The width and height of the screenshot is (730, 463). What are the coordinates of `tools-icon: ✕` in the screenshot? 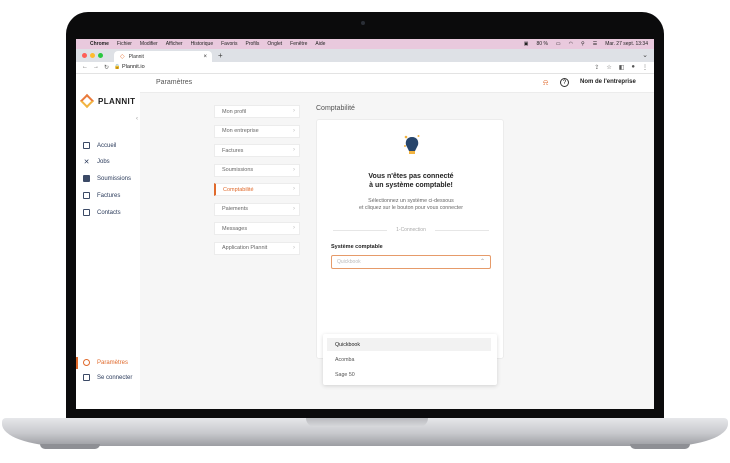 It's located at (86, 162).